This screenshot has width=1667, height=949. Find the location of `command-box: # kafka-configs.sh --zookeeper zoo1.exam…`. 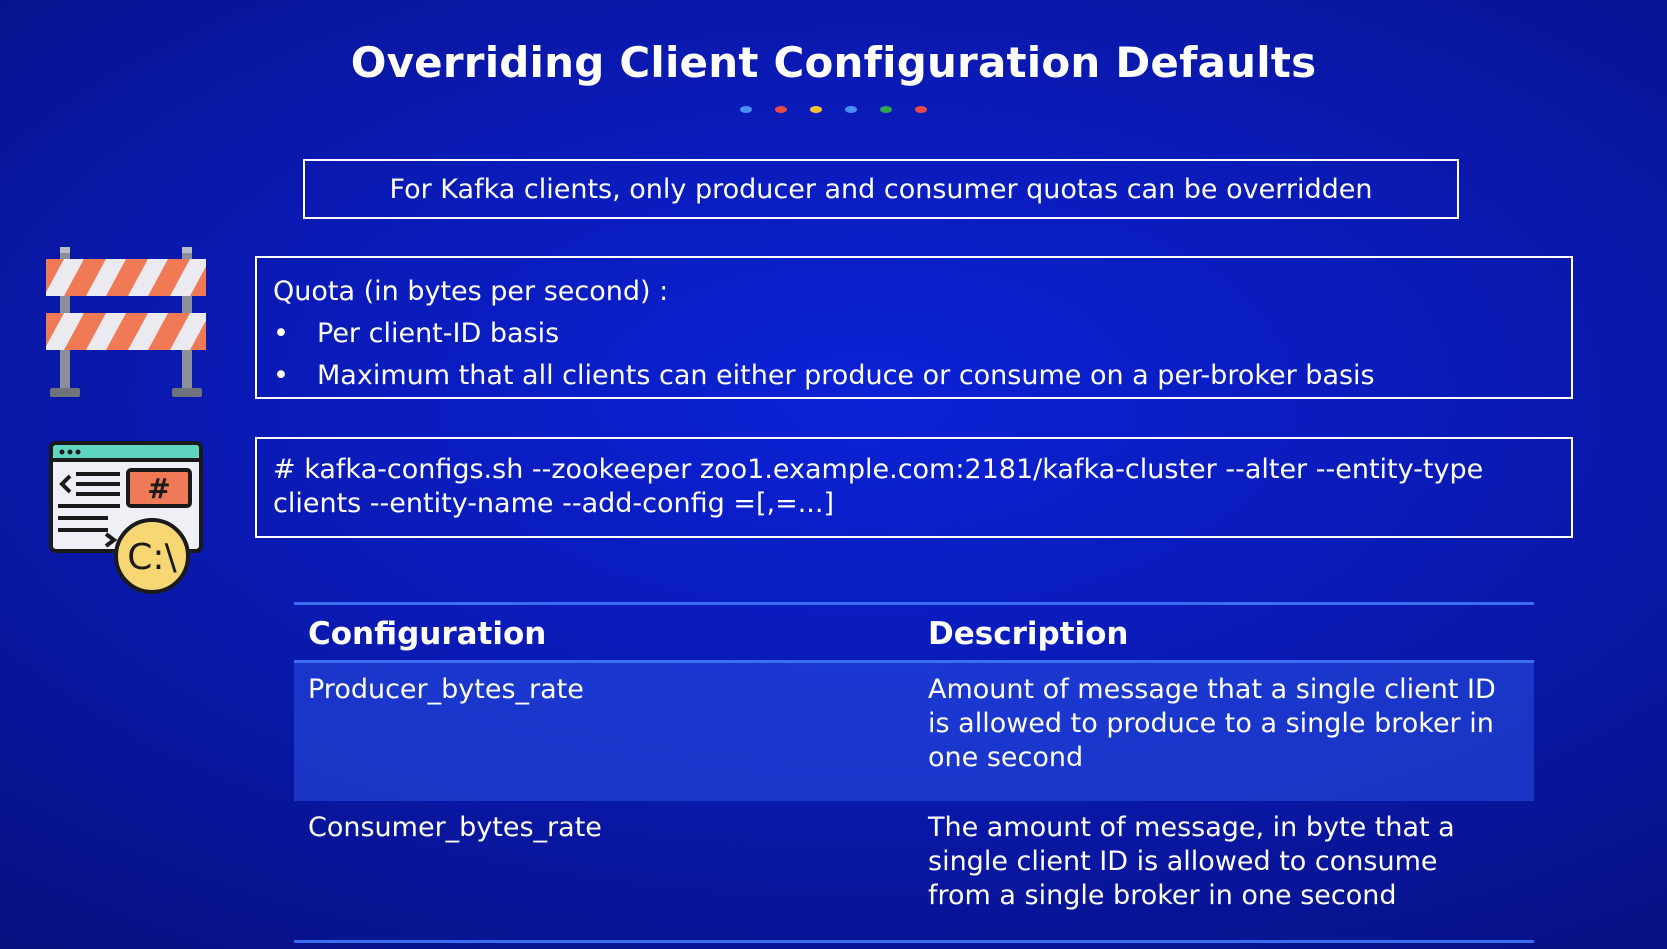

command-box: # kafka-configs.sh --zookeeper zoo1.exam… is located at coordinates (914, 487).